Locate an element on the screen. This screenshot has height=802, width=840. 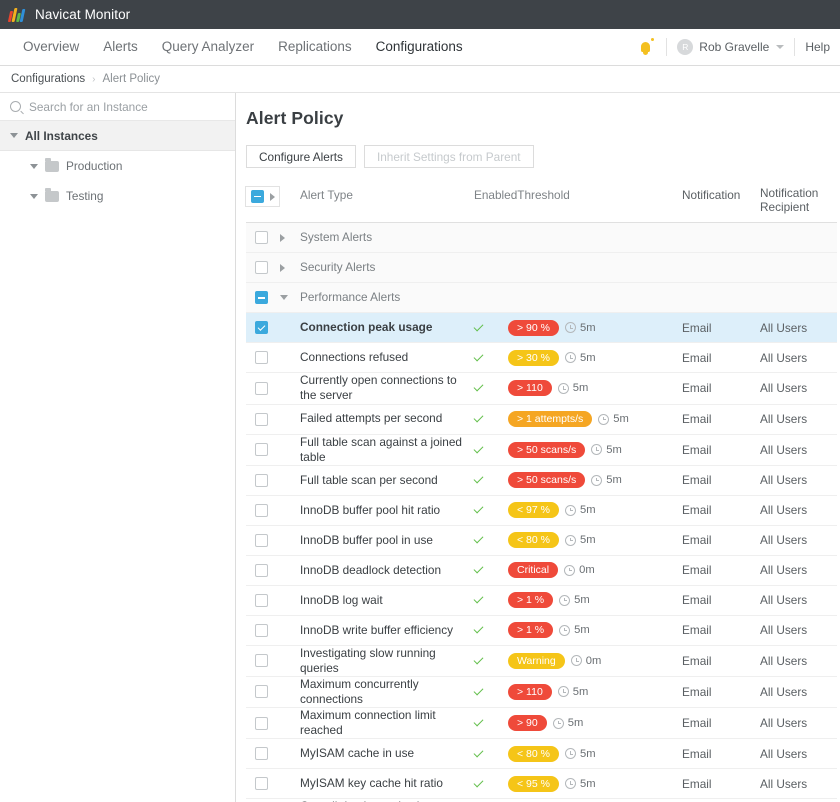
threshold-badge: < 97 % is located at coordinates (533, 510).